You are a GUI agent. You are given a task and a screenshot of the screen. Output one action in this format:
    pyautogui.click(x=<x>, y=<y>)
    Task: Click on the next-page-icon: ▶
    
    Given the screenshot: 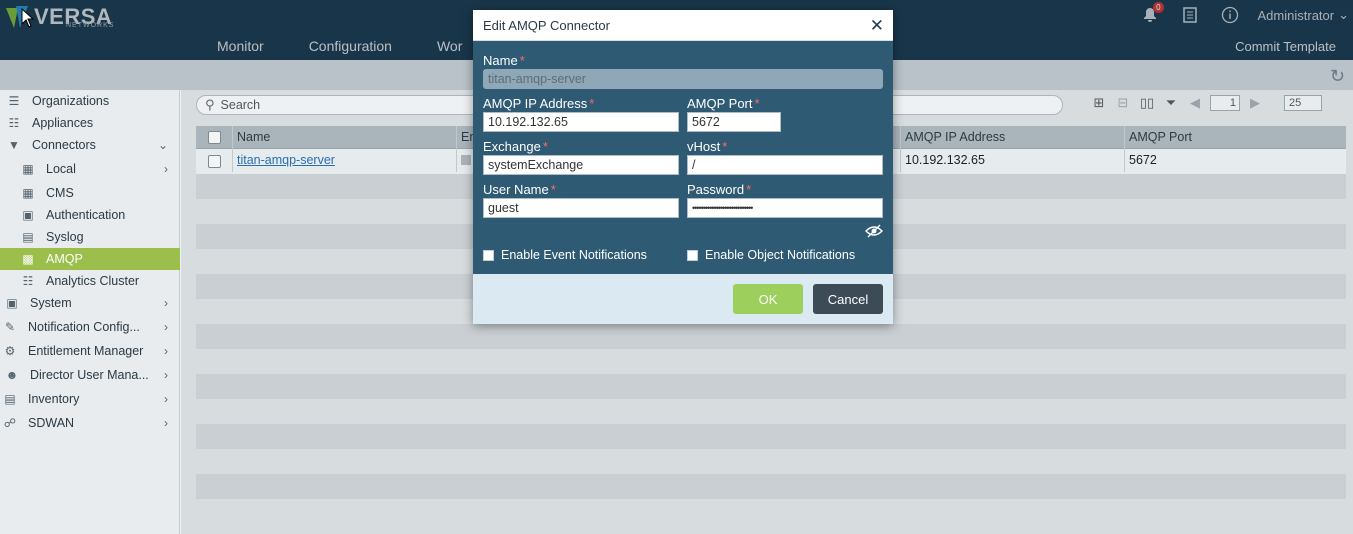 What is the action you would take?
    pyautogui.click(x=1255, y=103)
    